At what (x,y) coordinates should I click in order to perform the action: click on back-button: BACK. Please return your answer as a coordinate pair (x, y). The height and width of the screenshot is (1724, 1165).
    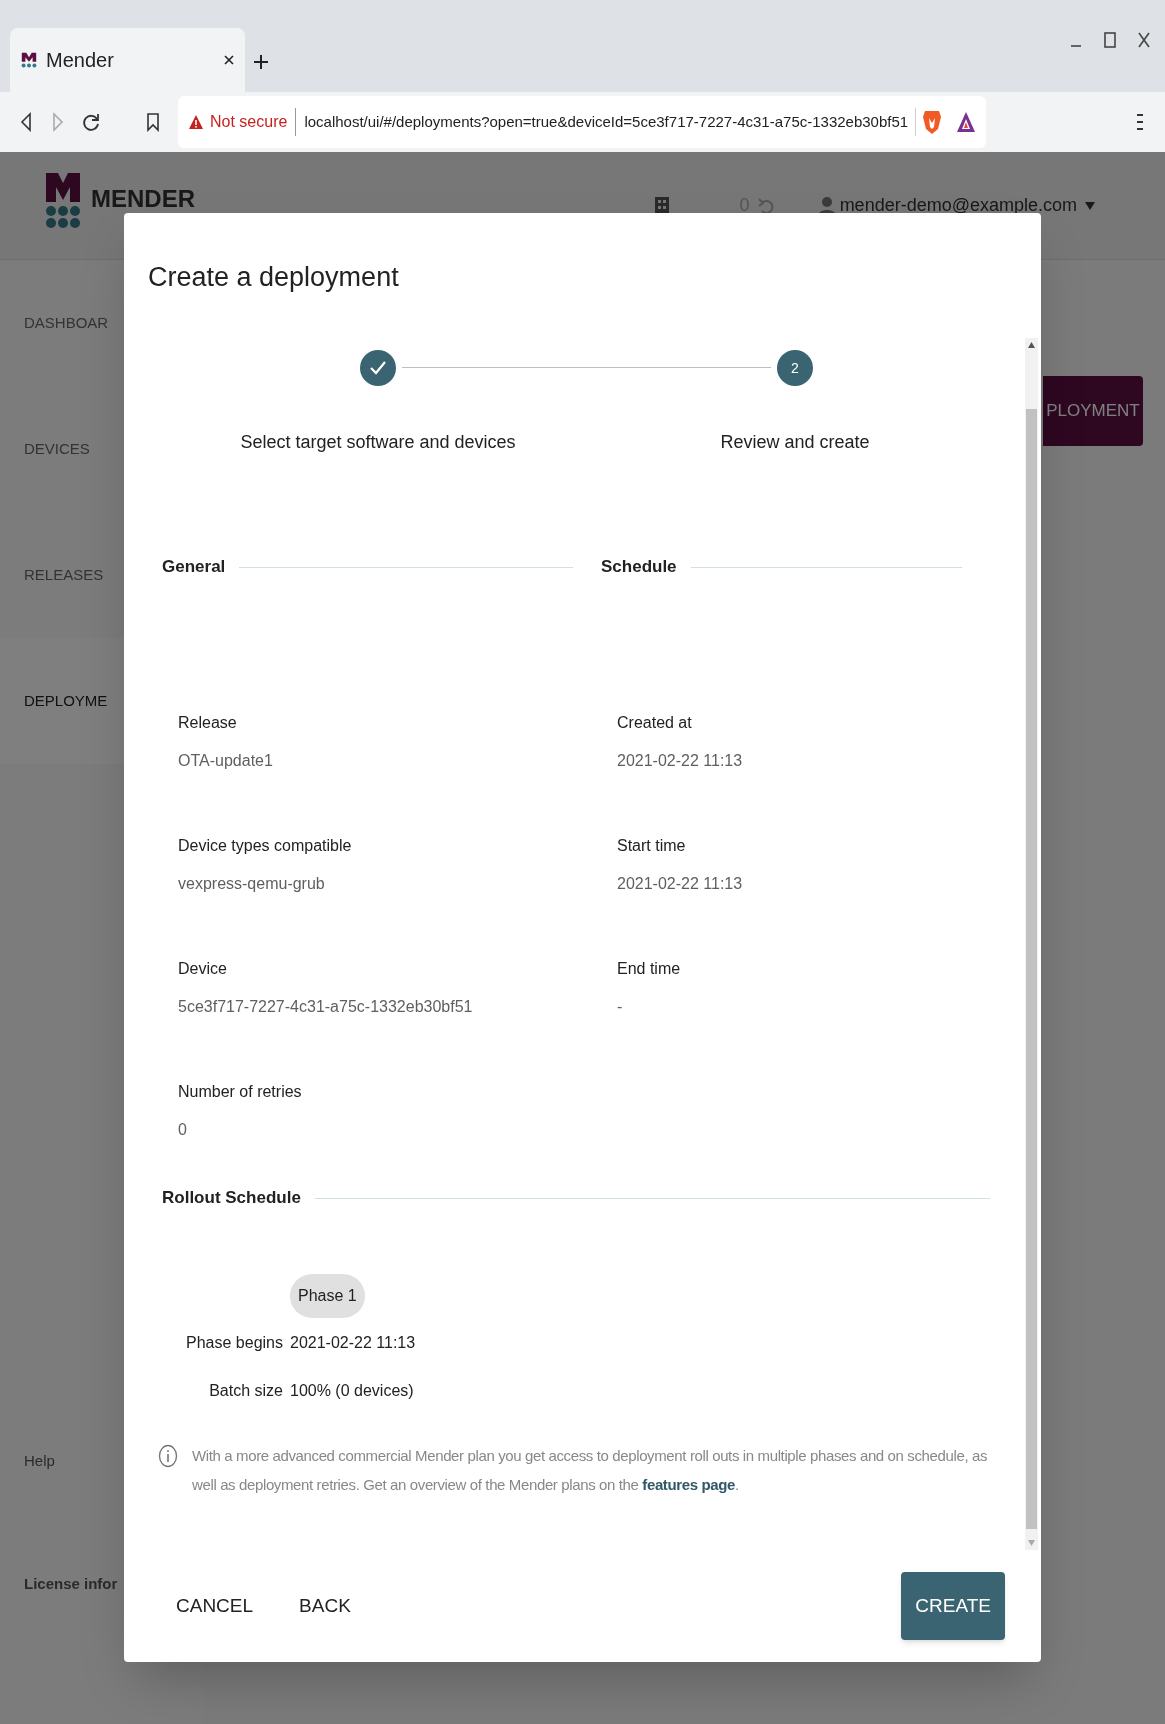
    Looking at the image, I should click on (325, 1606).